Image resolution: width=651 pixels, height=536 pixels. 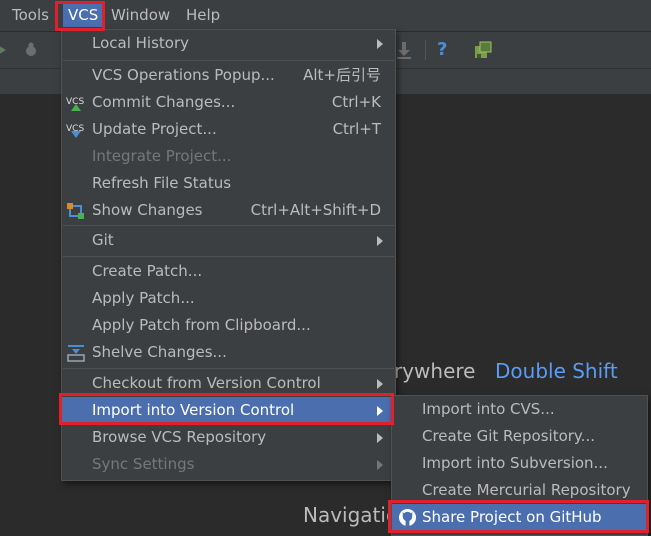 What do you see at coordinates (351, 515) in the screenshot?
I see `navigation-hint: Navigatio` at bounding box center [351, 515].